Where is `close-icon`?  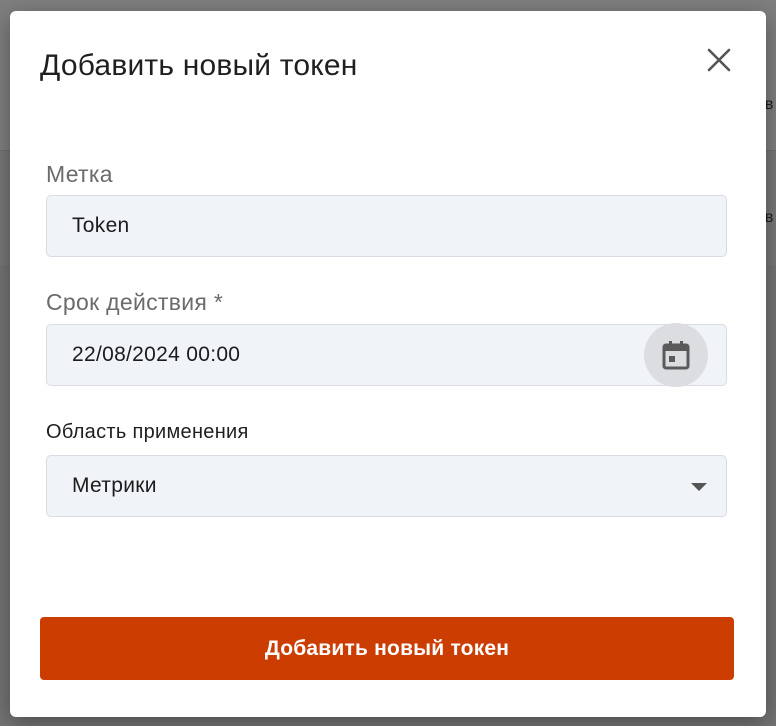 close-icon is located at coordinates (719, 60).